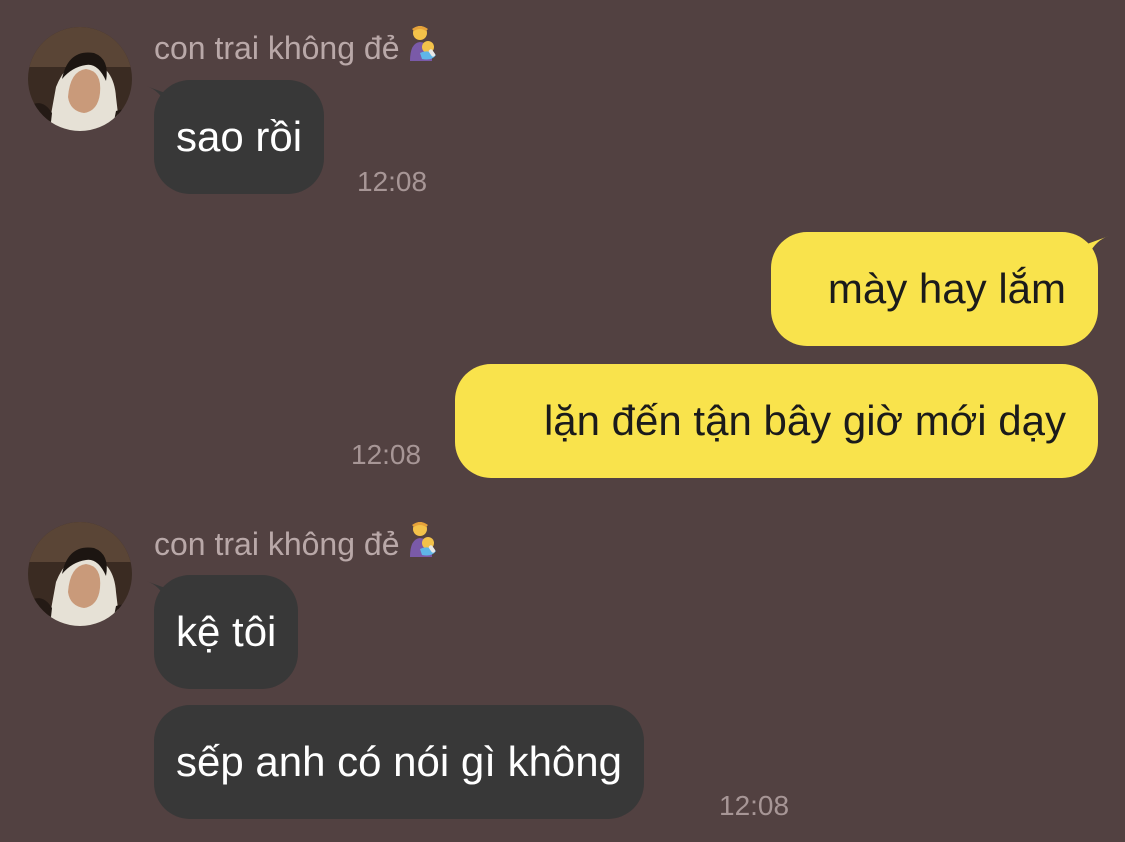  I want to click on message-bubble: sếp anh có nói gì không, so click(399, 762).